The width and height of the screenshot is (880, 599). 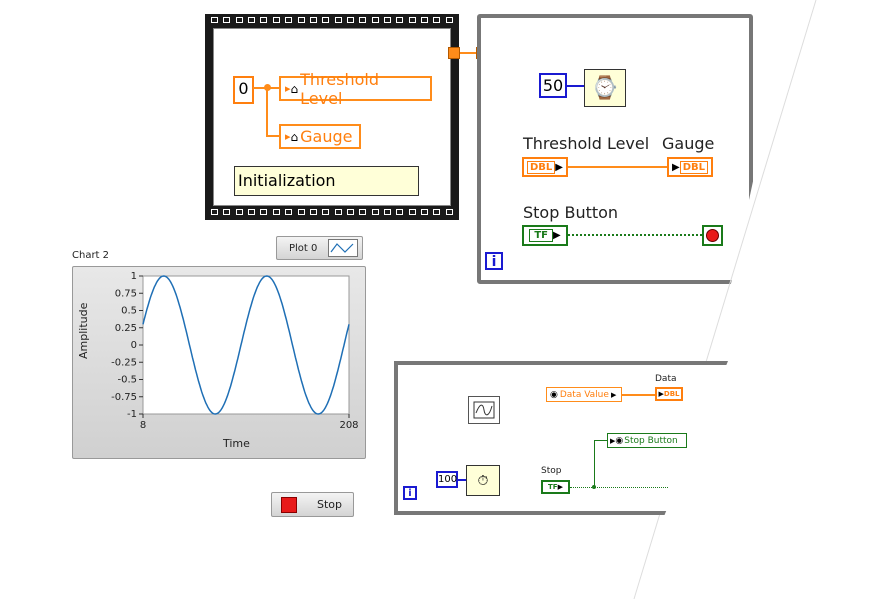 I want to click on film-holes-top, so click(x=332, y=21).